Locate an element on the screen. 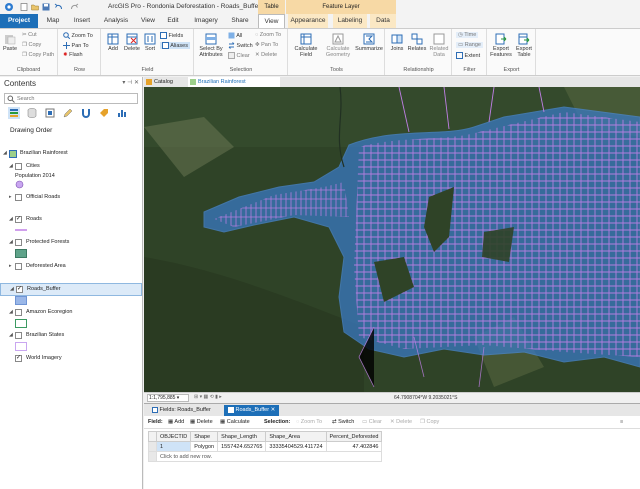 The image size is (640, 489). cell-objectid: 1 is located at coordinates (173, 446).